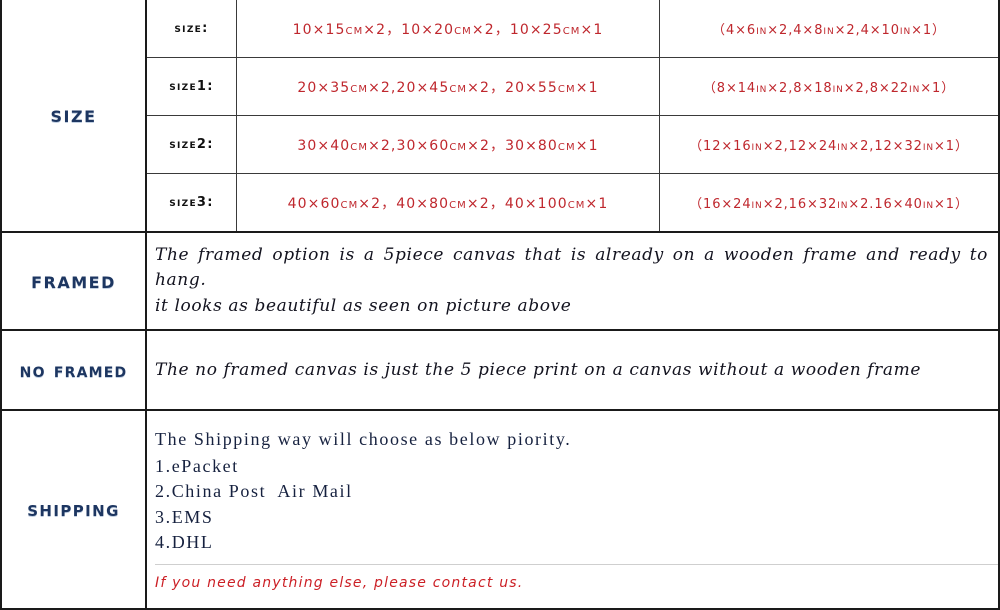 The height and width of the screenshot is (610, 1000). I want to click on framed-section-label: Framed, so click(73, 280).